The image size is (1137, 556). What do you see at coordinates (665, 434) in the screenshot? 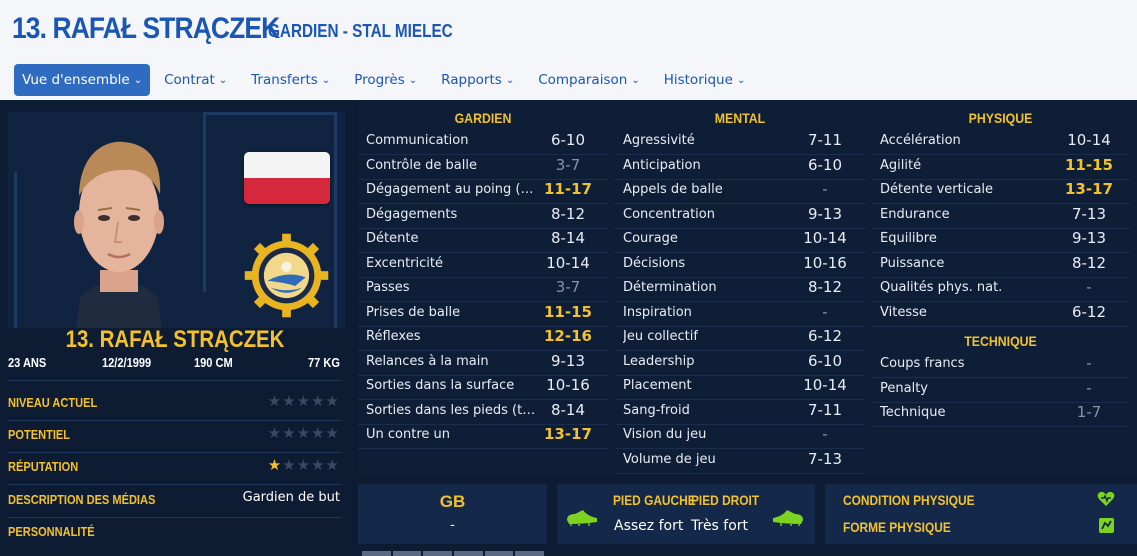
I see `attribute-name: Vision du jeu` at bounding box center [665, 434].